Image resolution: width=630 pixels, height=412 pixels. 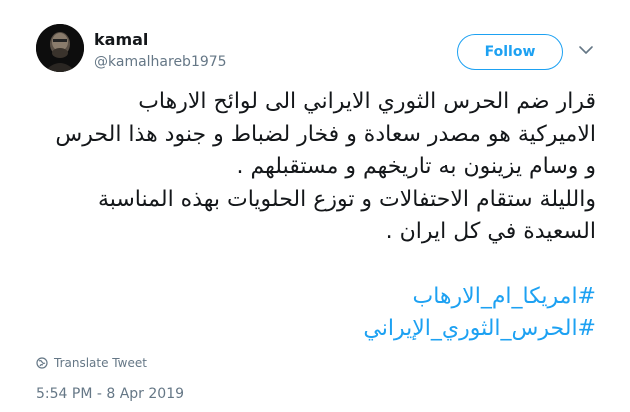 I want to click on tweet-timestamp: 5:54 PM - 8 Apr 2019, so click(x=110, y=394).